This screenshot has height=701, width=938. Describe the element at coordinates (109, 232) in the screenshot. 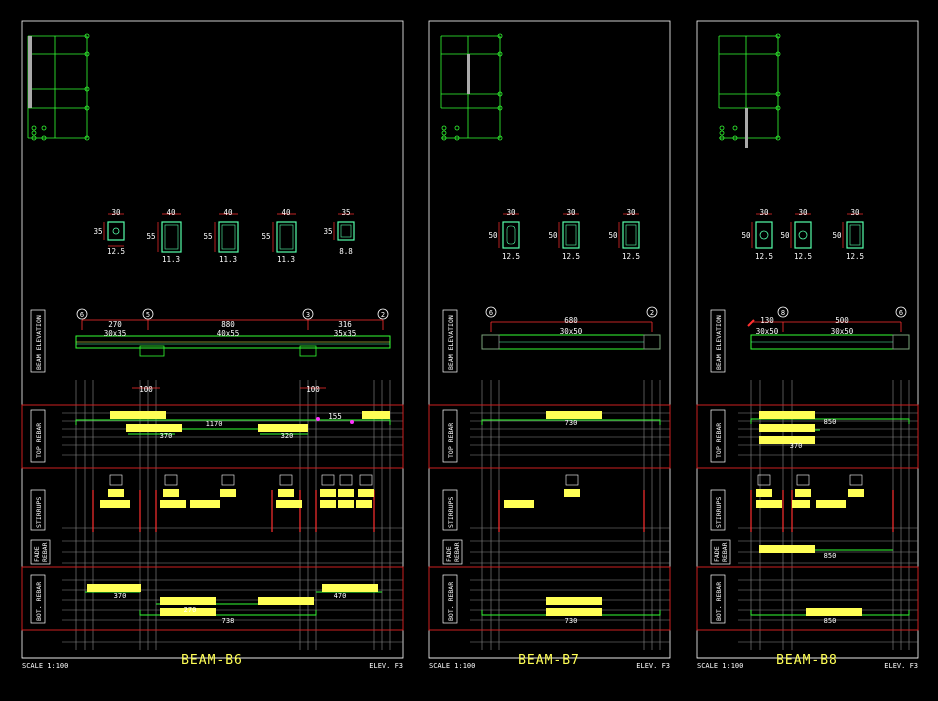

I see `section-b6-1: 30 35 12.5` at that location.